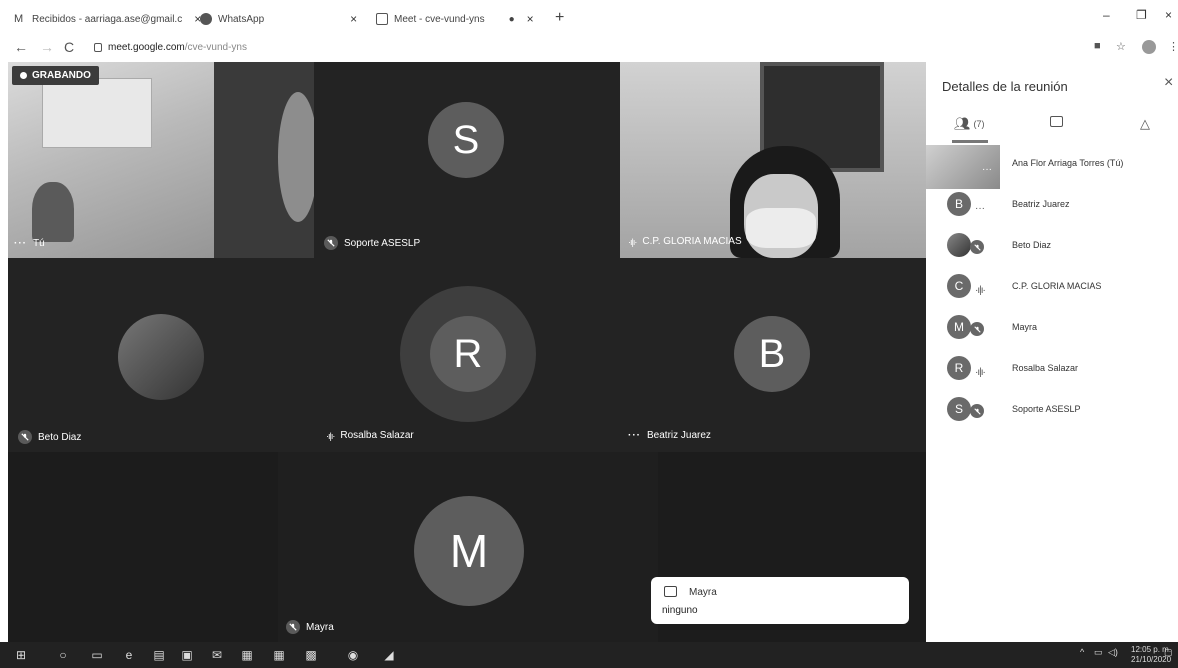 This screenshot has width=1178, height=668. I want to click on windows-start-icon: ⊞, so click(21, 655).